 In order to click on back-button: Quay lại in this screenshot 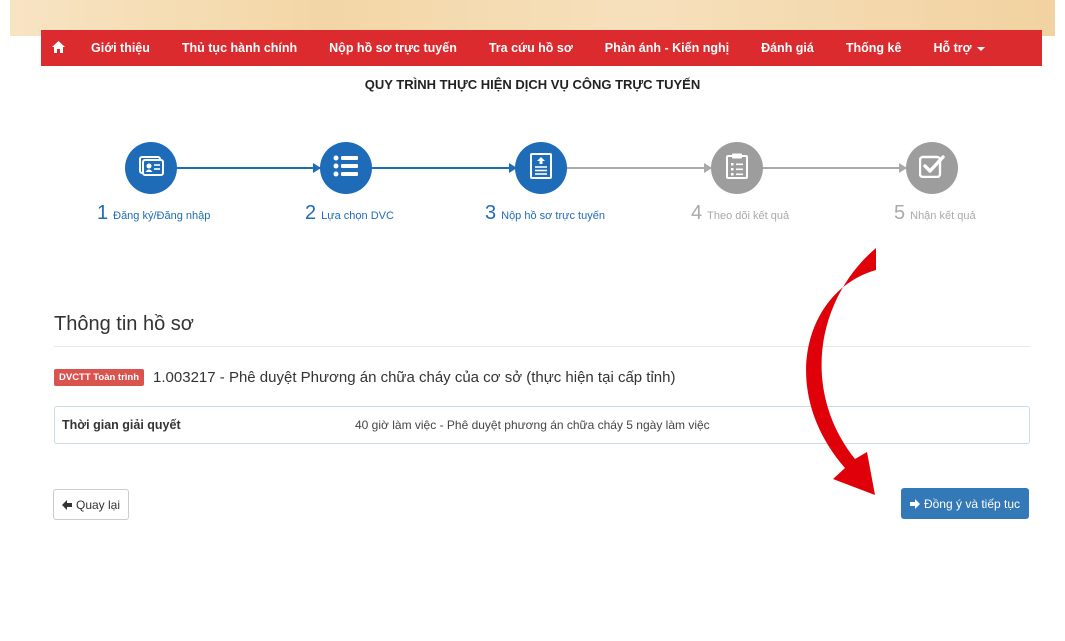, I will do `click(91, 504)`.